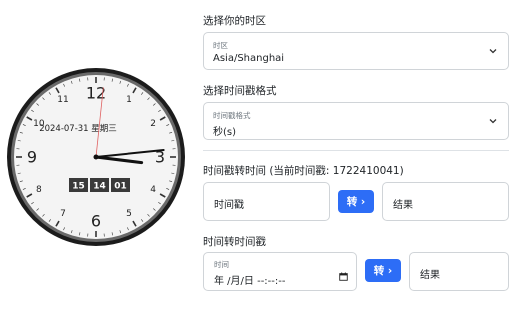 The image size is (512, 320). I want to click on timestamp-format-select: 时间戳格式 秒(s), so click(356, 121).